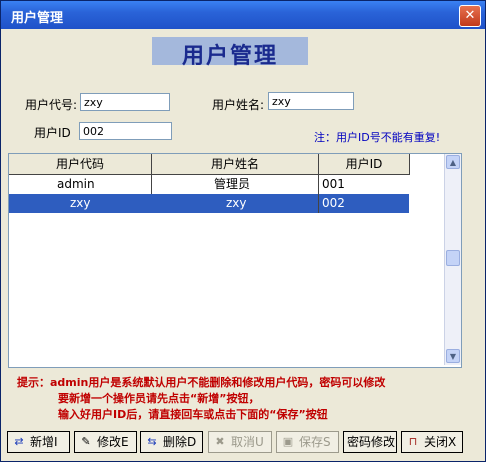  I want to click on scroll-thumb, so click(453, 258).